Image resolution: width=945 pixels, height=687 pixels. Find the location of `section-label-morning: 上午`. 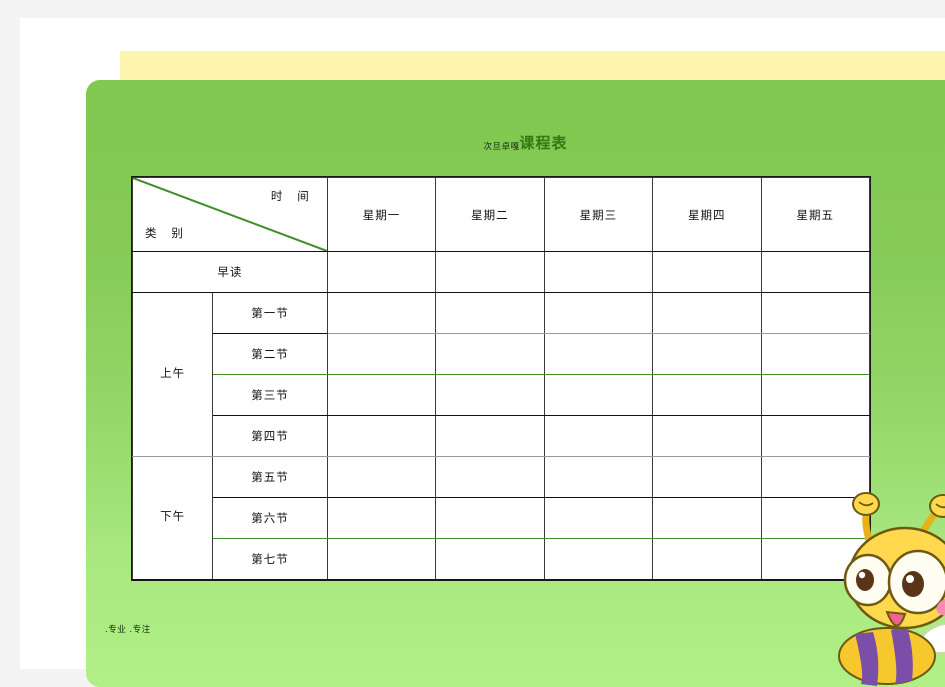

section-label-morning: 上午 is located at coordinates (172, 374).